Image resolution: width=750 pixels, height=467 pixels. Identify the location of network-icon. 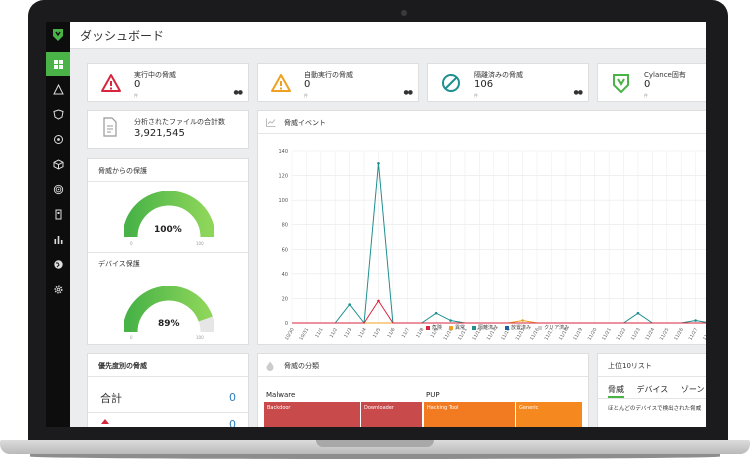
(58, 139).